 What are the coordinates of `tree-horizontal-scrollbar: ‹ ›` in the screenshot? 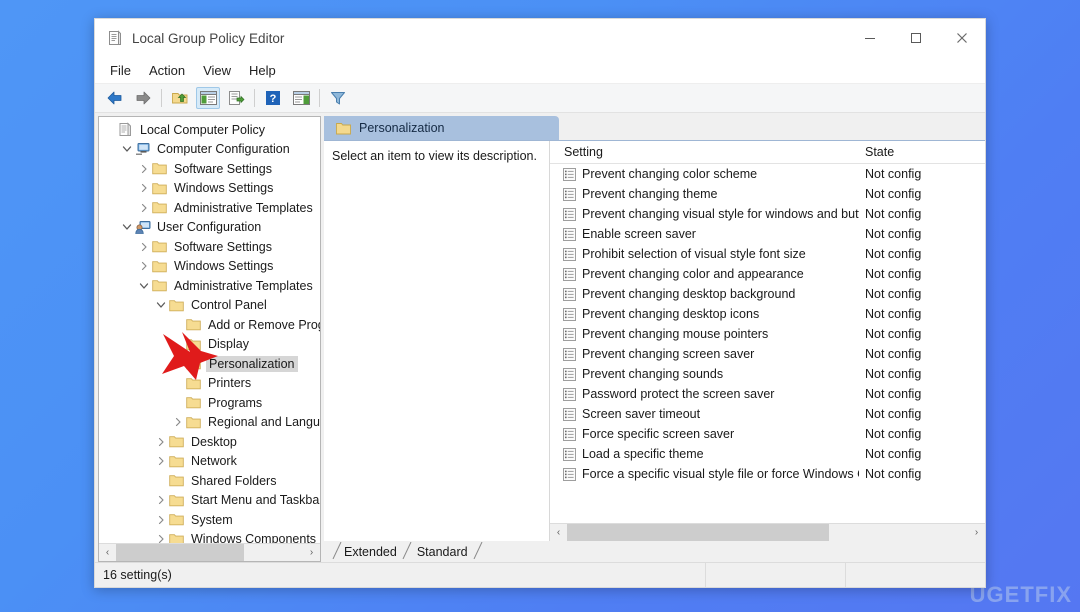 It's located at (209, 552).